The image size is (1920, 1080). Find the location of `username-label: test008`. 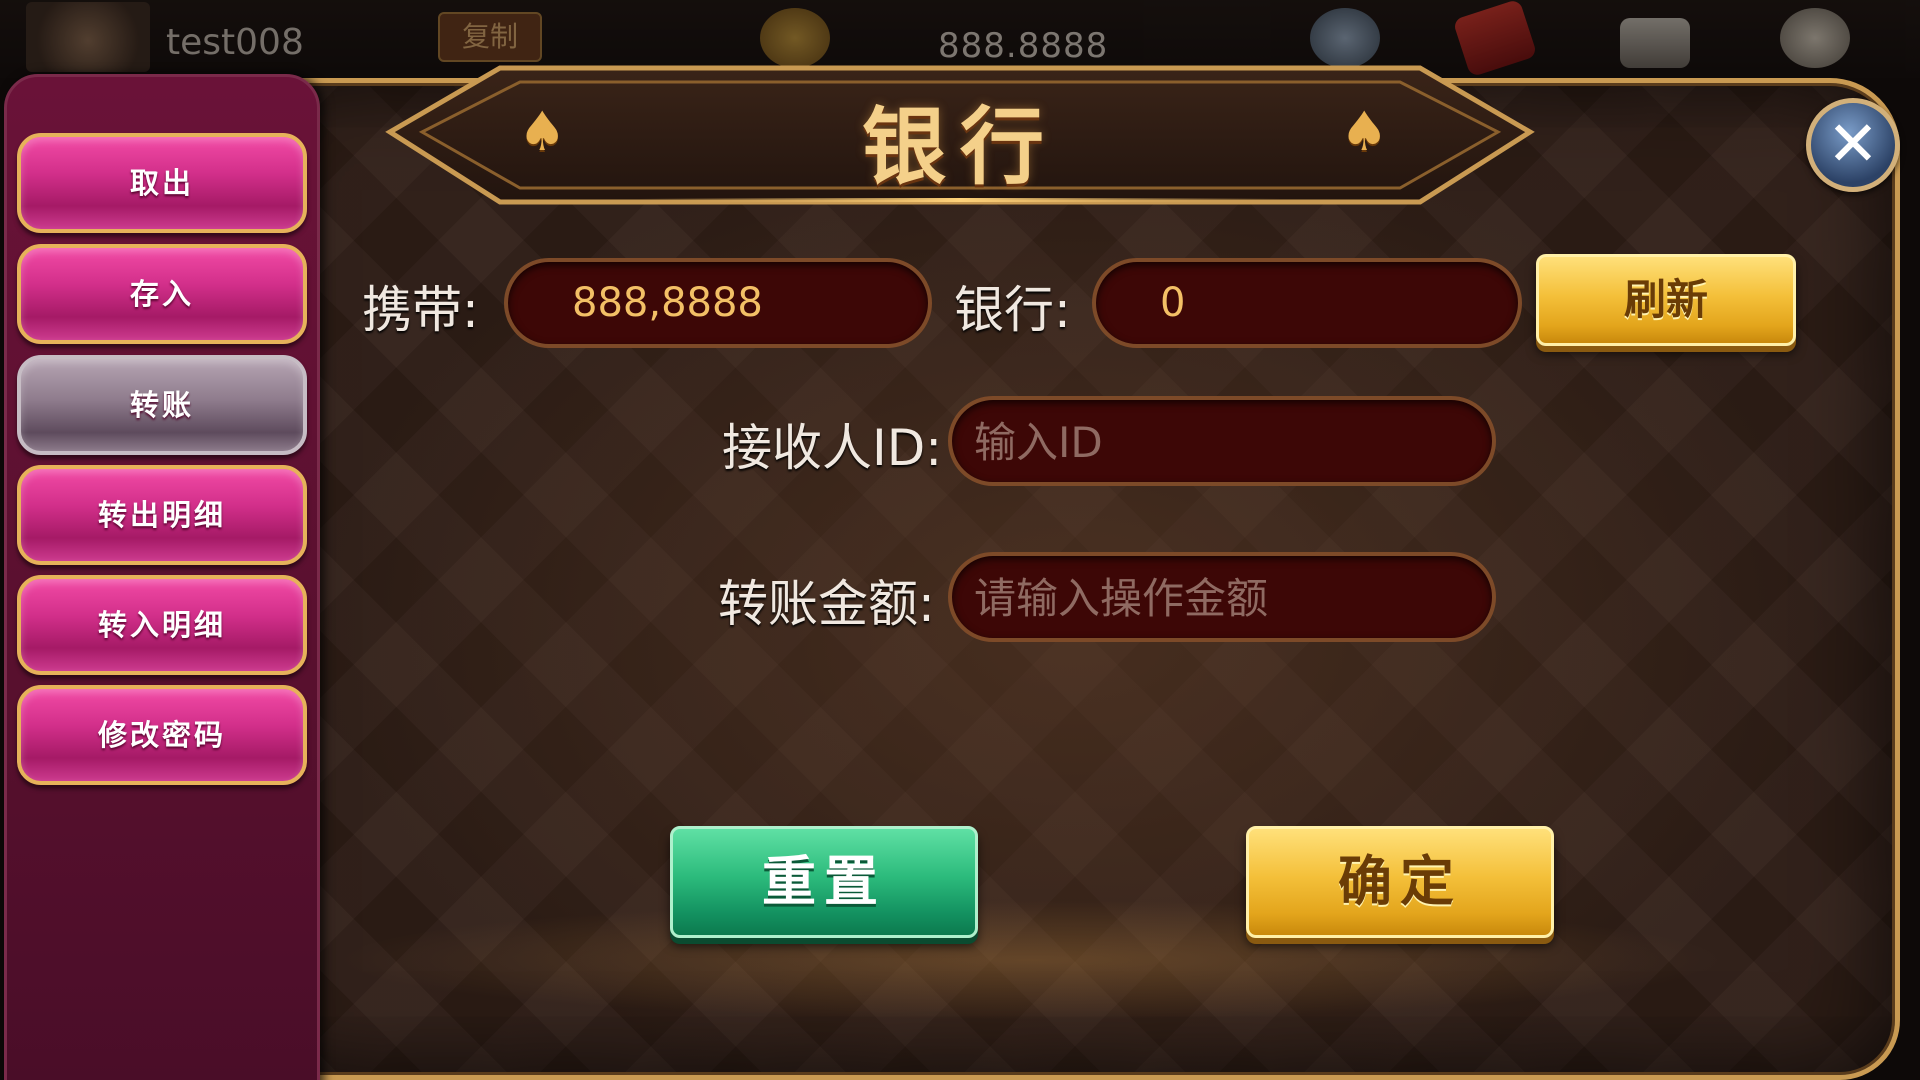

username-label: test008 is located at coordinates (235, 42).